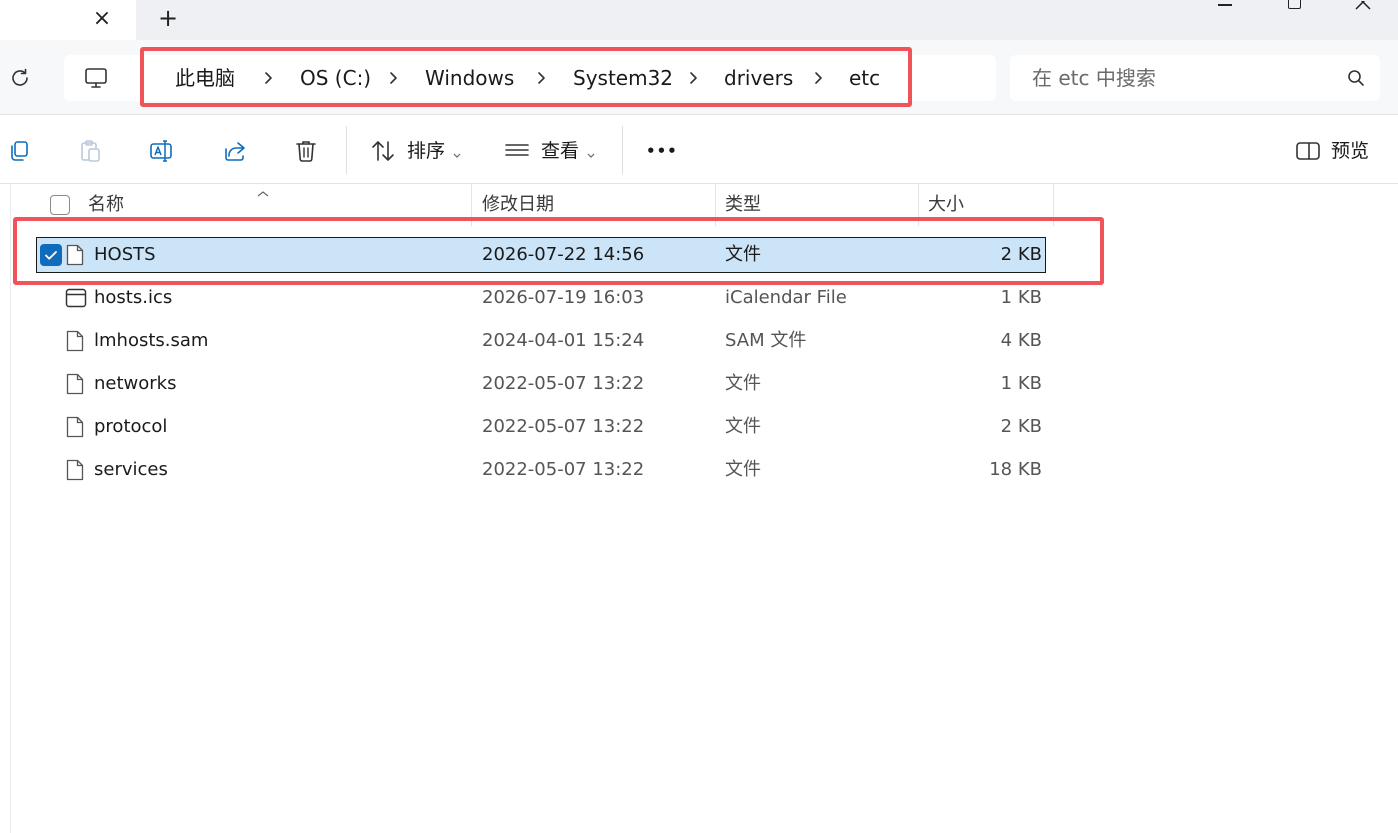 The width and height of the screenshot is (1398, 833). Describe the element at coordinates (560, 151) in the screenshot. I see `view-button: 查看` at that location.